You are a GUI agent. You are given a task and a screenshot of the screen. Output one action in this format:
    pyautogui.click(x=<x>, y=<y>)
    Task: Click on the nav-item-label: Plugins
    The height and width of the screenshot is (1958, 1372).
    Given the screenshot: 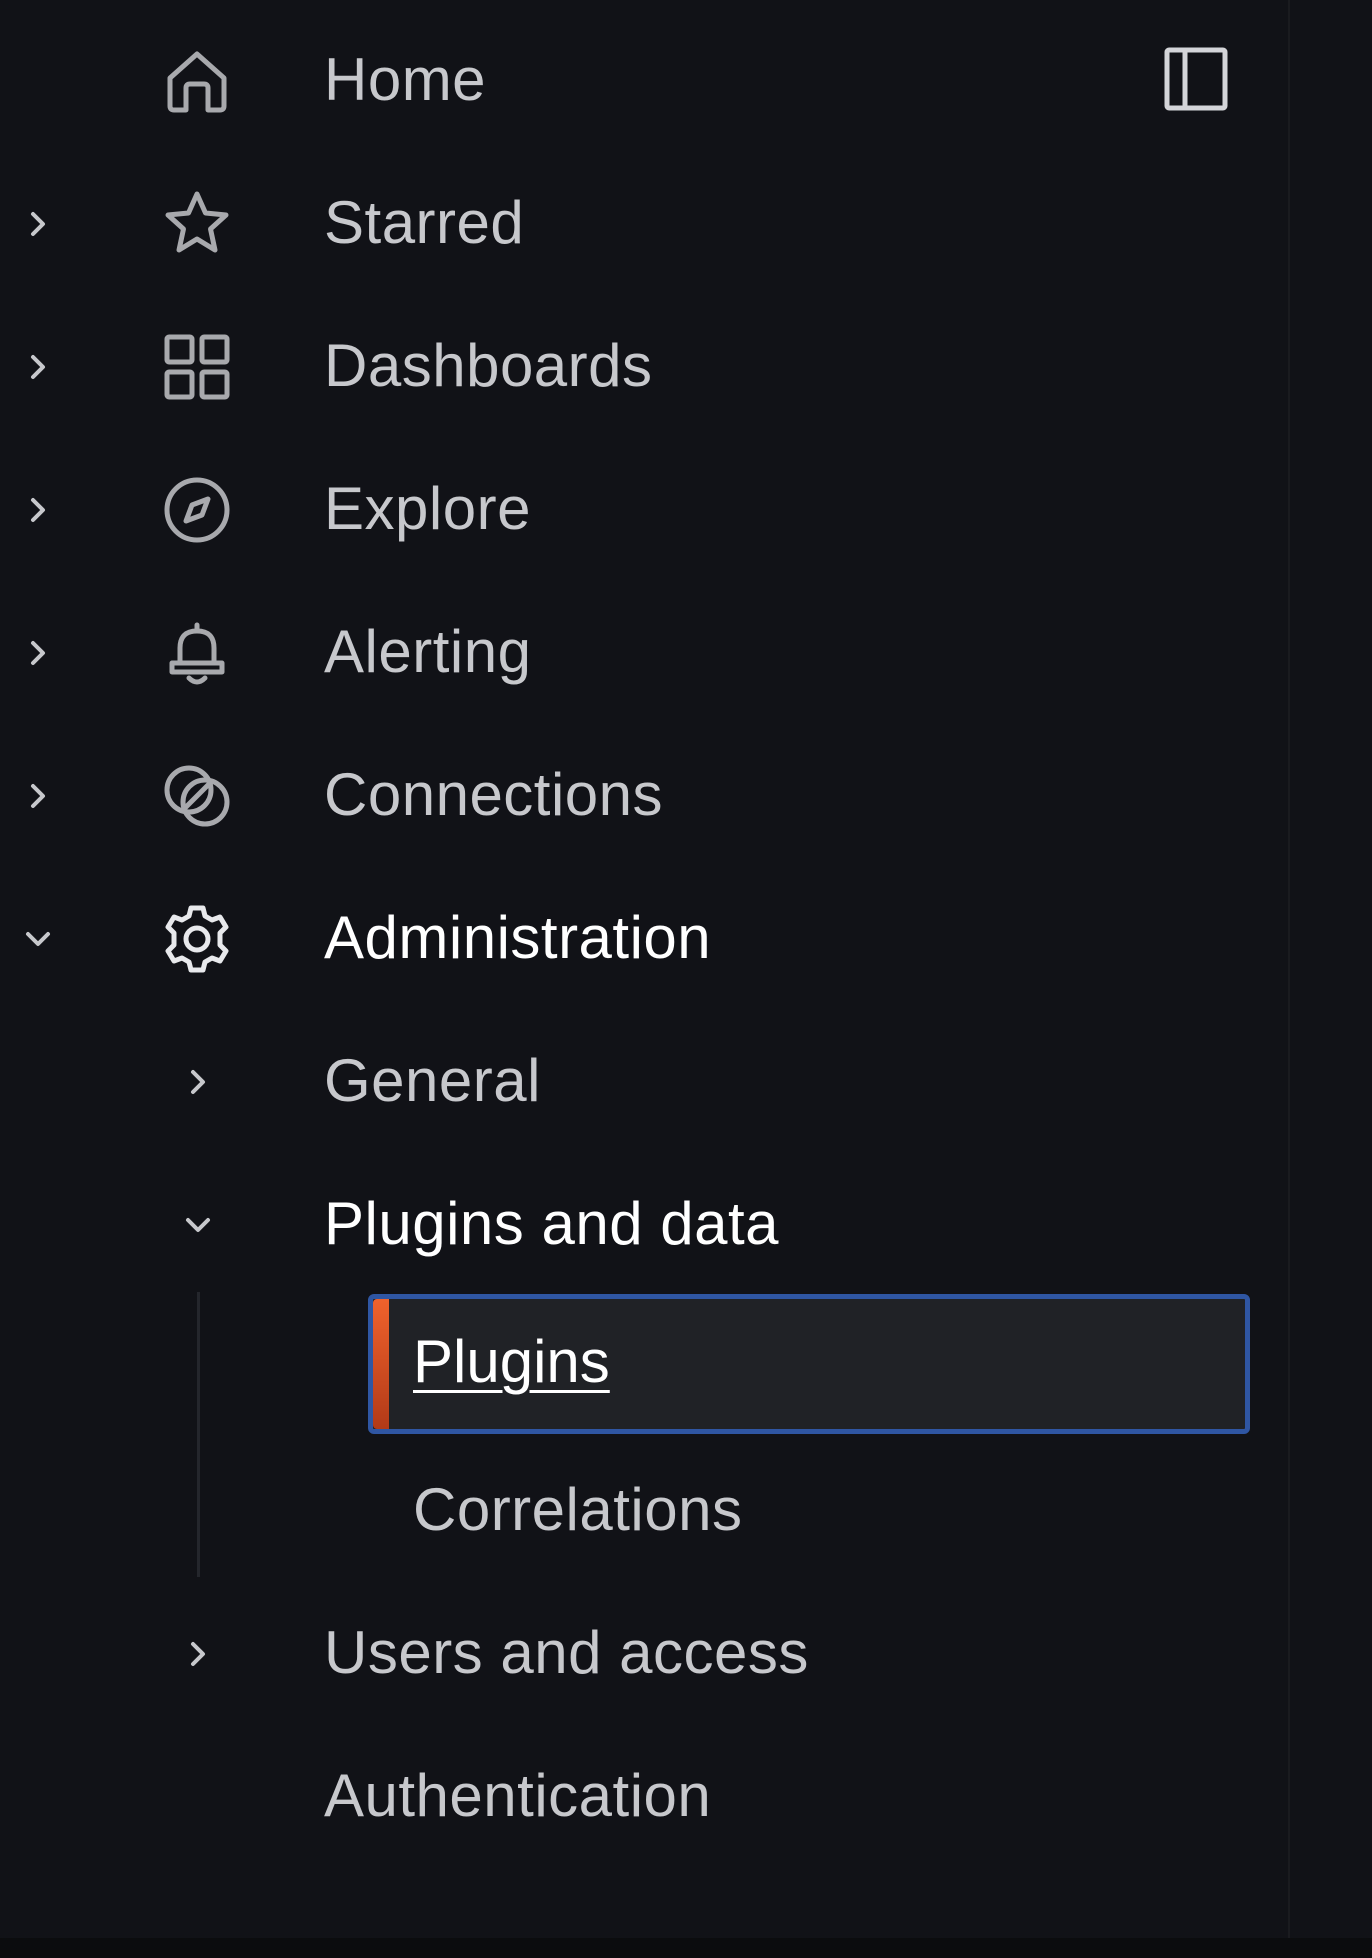 What is the action you would take?
    pyautogui.click(x=511, y=1361)
    